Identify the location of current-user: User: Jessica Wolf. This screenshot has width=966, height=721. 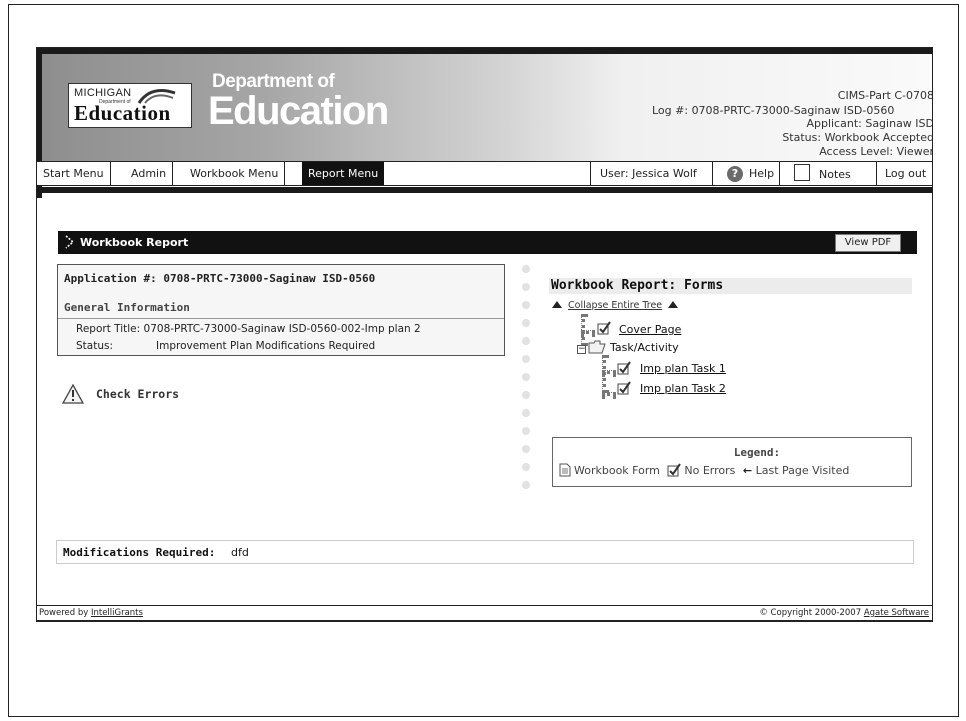
(651, 173).